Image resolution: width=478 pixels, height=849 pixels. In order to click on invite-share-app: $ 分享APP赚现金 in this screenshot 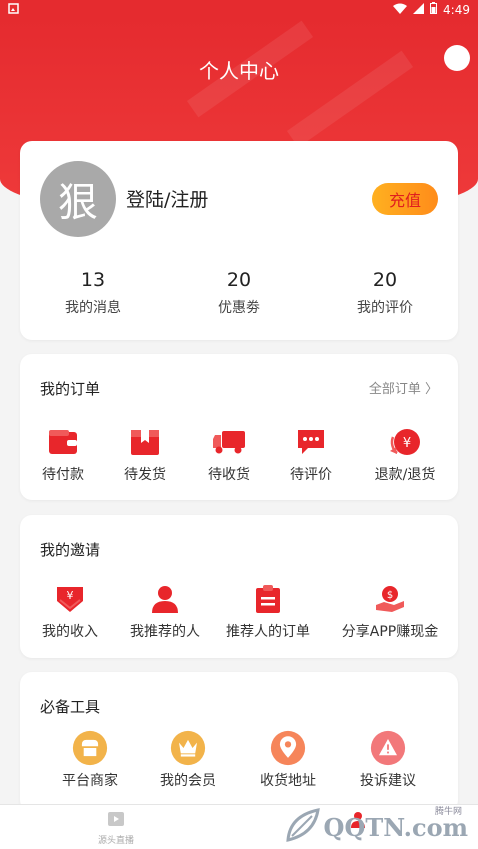, I will do `click(390, 611)`.